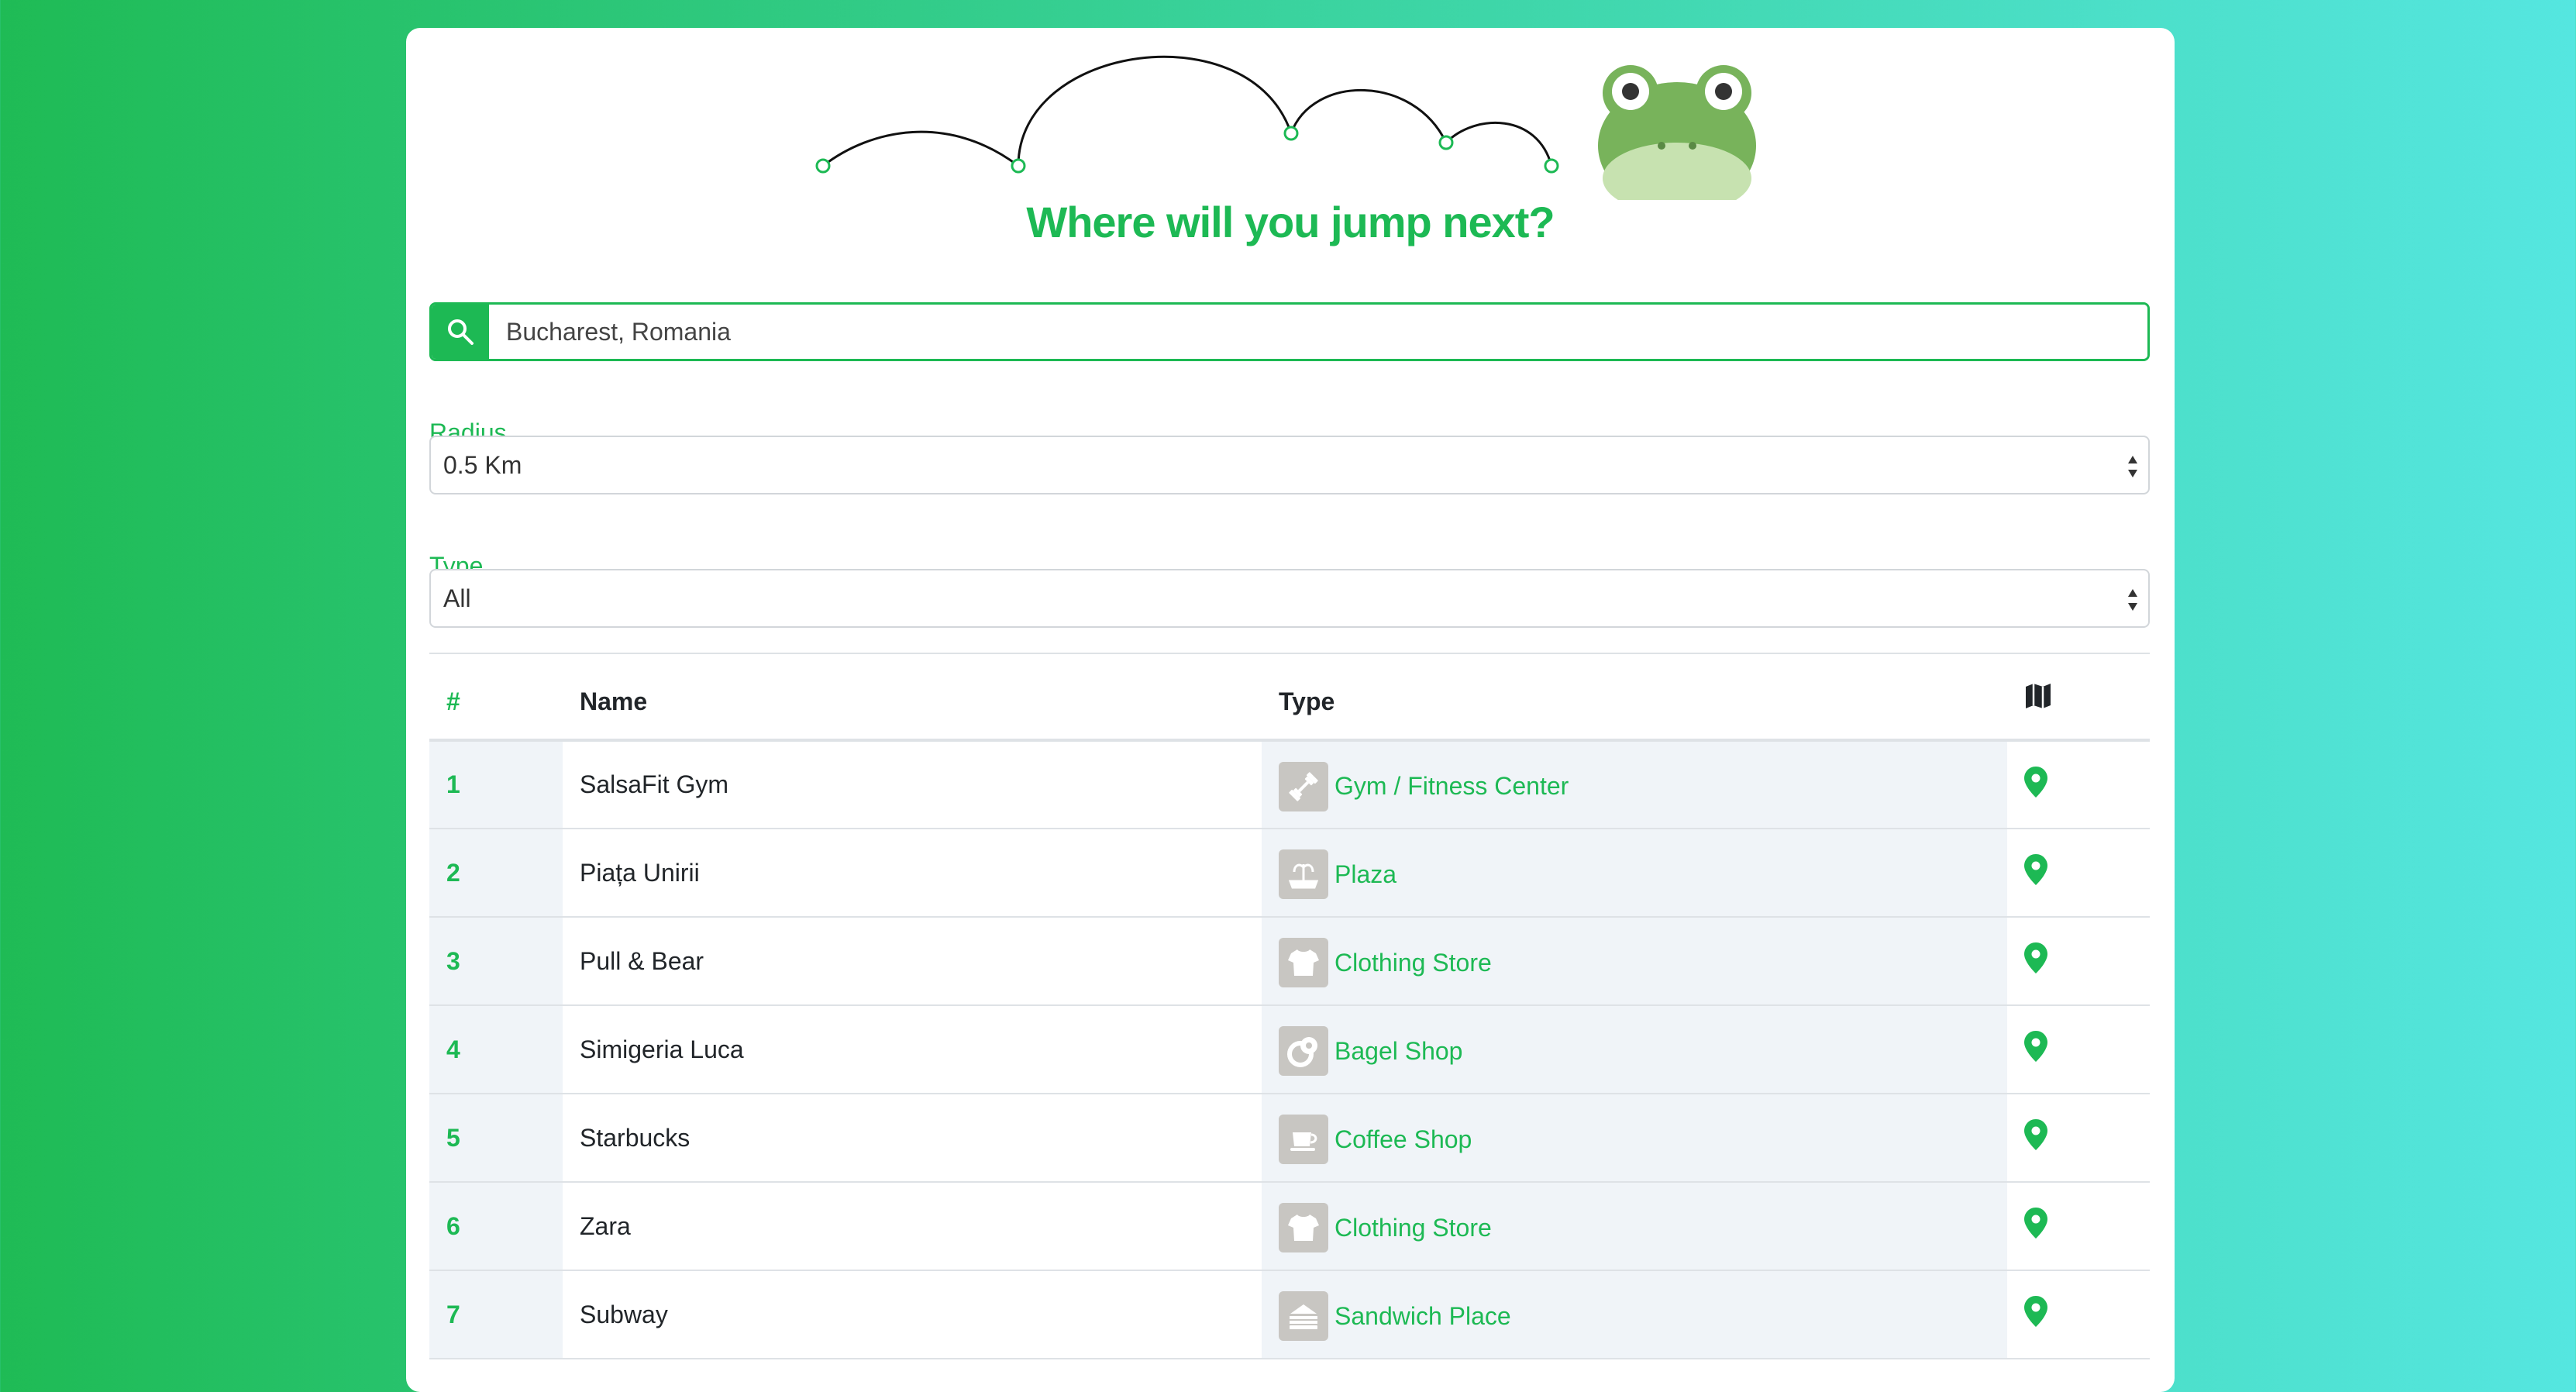 Image resolution: width=2576 pixels, height=1392 pixels. Describe the element at coordinates (1398, 1051) in the screenshot. I see `place-type-link: Bagel Shop` at that location.